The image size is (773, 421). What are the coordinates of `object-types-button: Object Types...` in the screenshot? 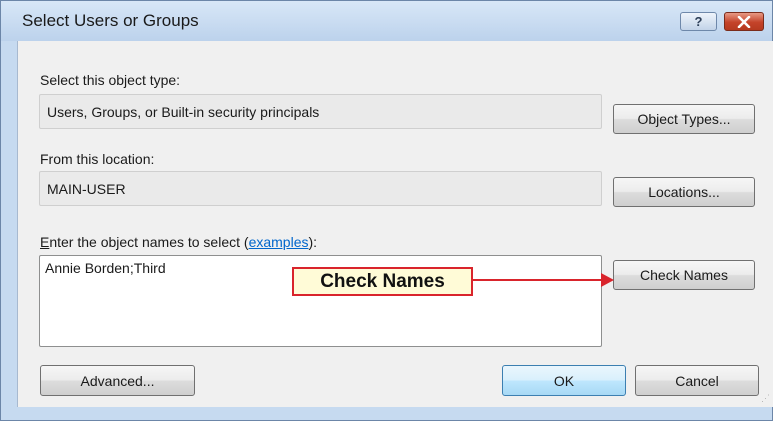 It's located at (684, 119).